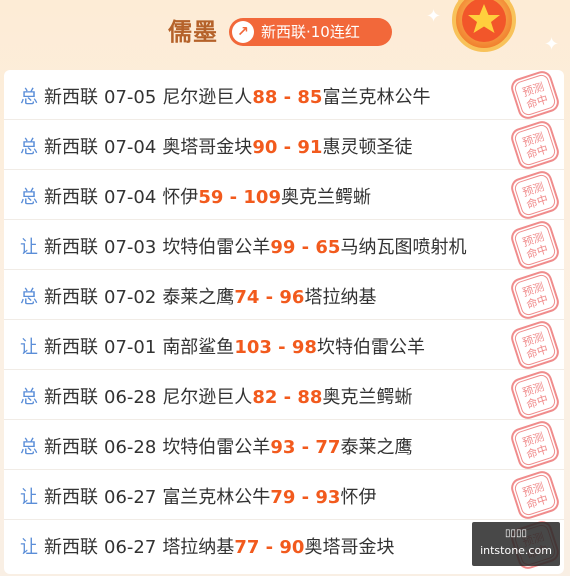  I want to click on away-team: 奥塔哥金块, so click(349, 547).